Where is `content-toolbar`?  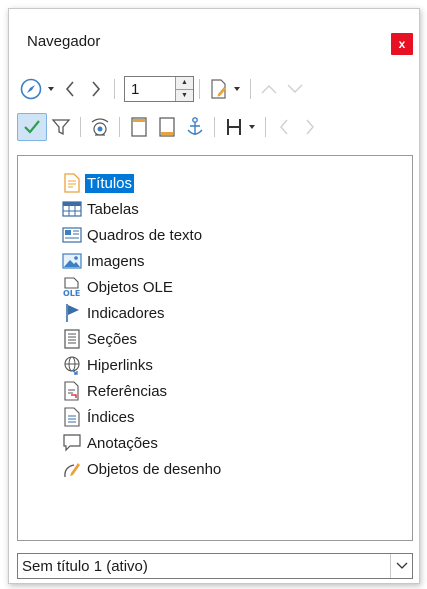
content-toolbar is located at coordinates (170, 127).